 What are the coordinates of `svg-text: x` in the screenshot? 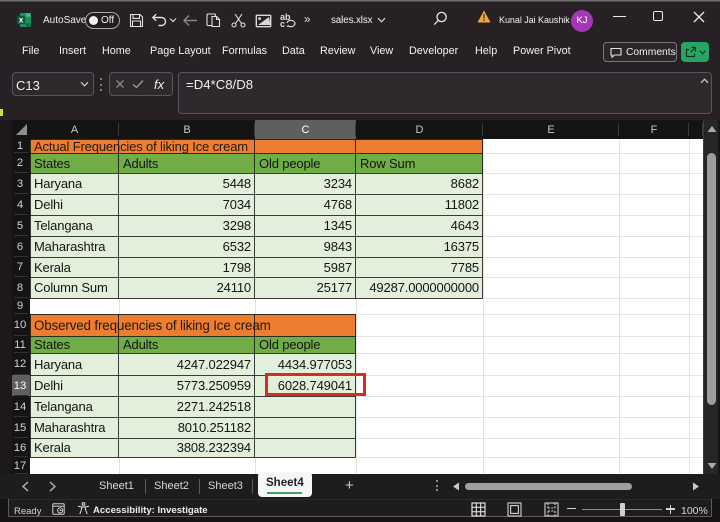 It's located at (21, 20).